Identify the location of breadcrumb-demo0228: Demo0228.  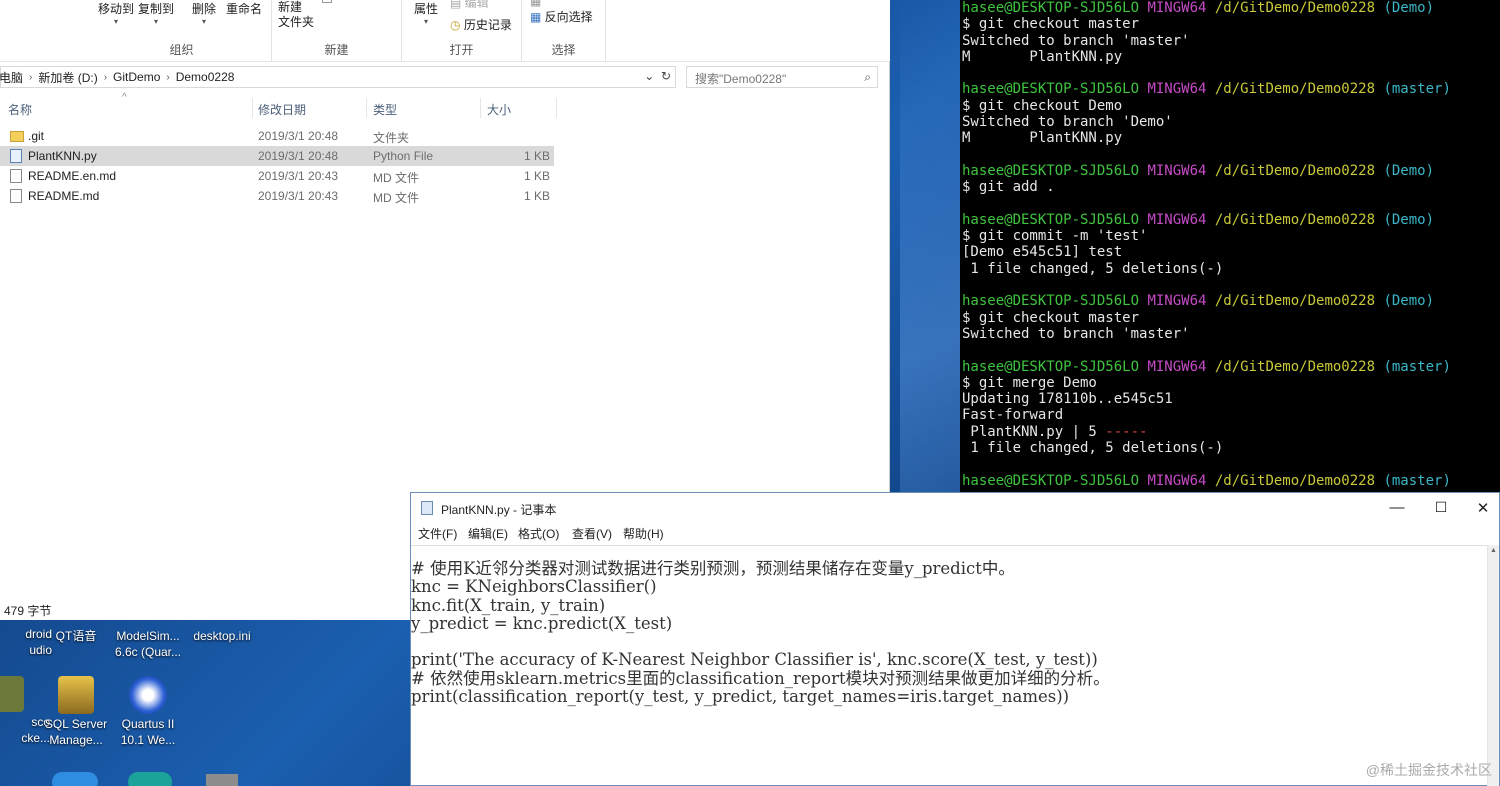
(205, 77).